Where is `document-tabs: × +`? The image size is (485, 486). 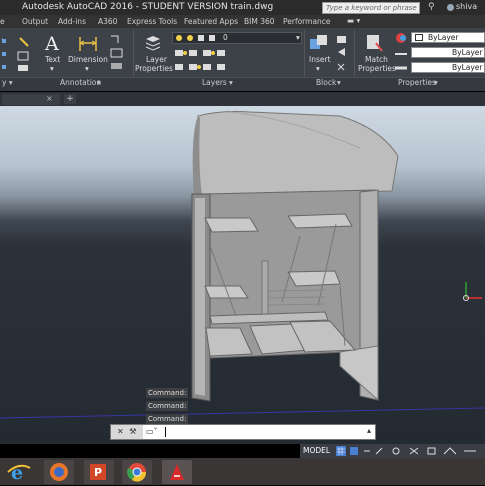
document-tabs: × + is located at coordinates (242, 99).